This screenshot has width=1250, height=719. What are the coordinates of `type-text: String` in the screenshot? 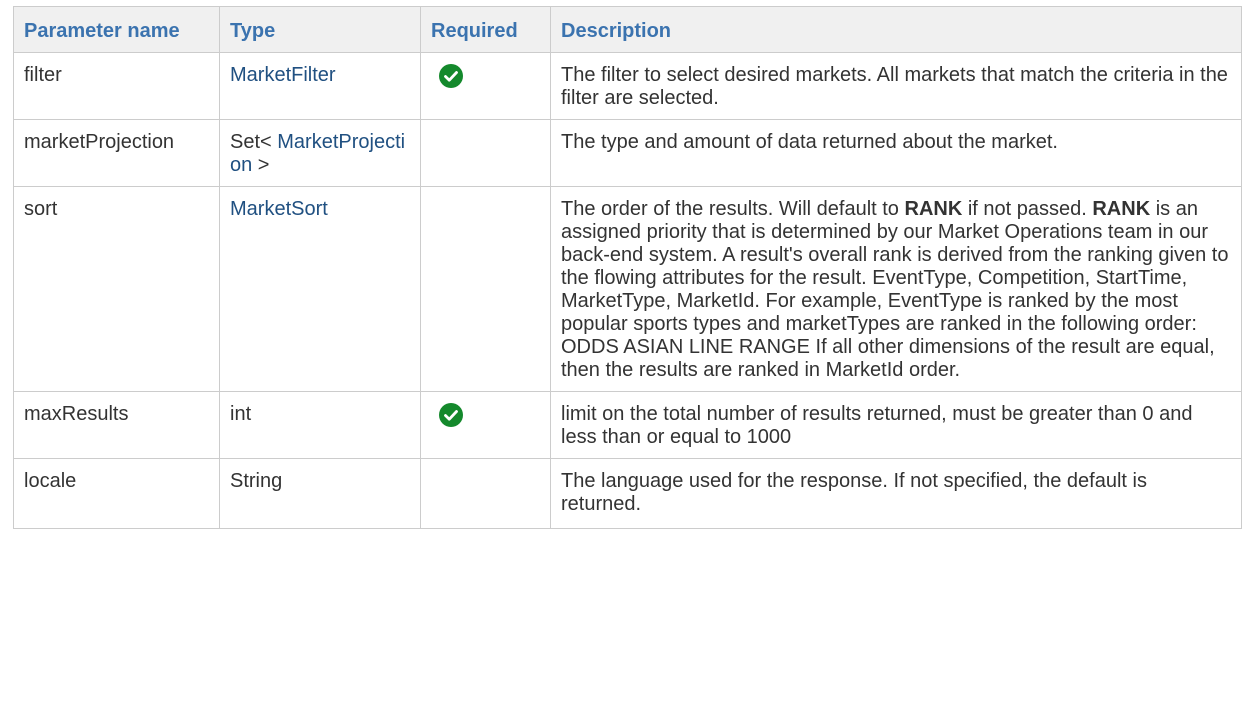 It's located at (256, 481).